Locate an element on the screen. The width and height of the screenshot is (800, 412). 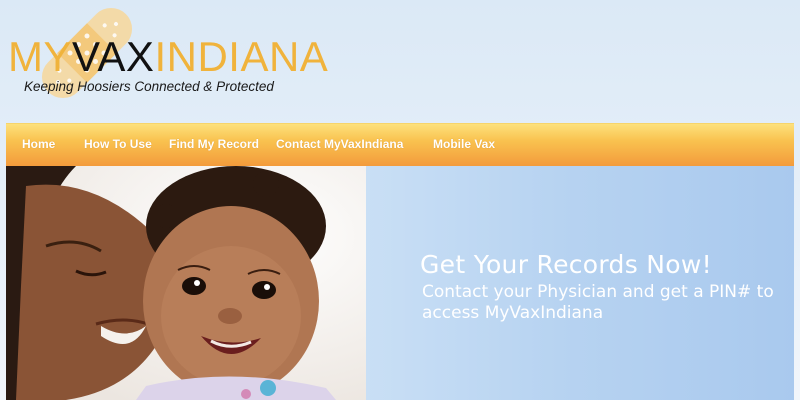
nav-mobile-vax: Mobile Vax is located at coordinates (464, 144).